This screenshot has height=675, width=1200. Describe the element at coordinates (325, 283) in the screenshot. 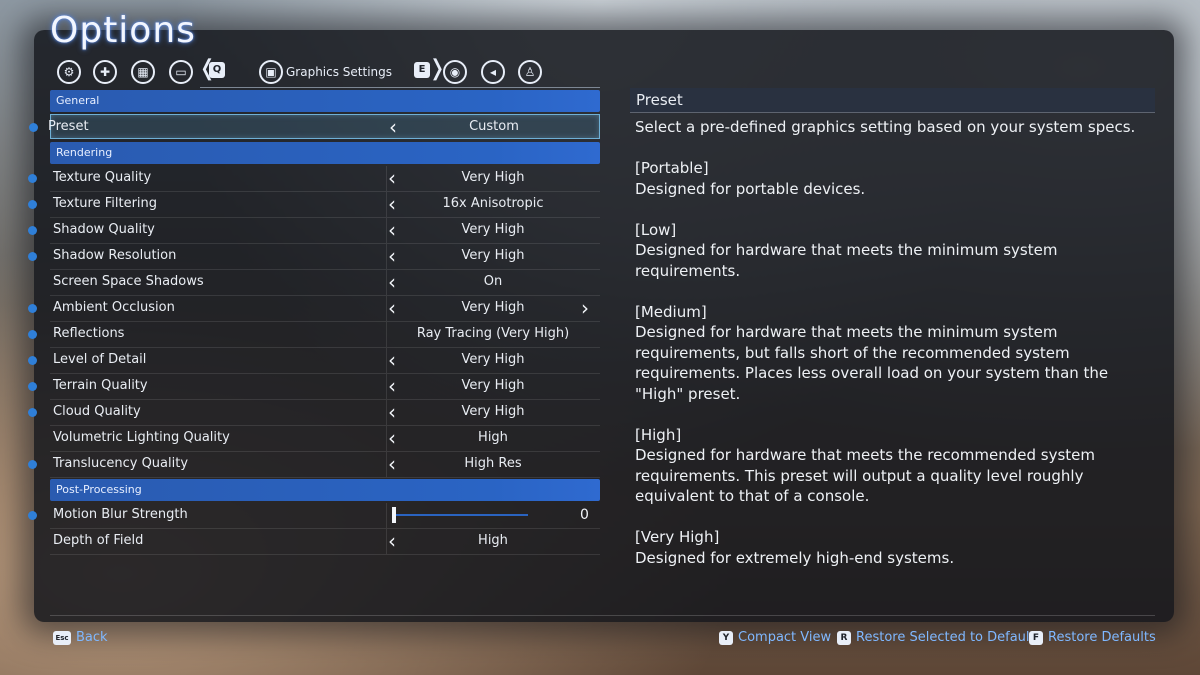

I see `setting-screen-space-shadows: Screen Space Shadows ‹ On` at that location.